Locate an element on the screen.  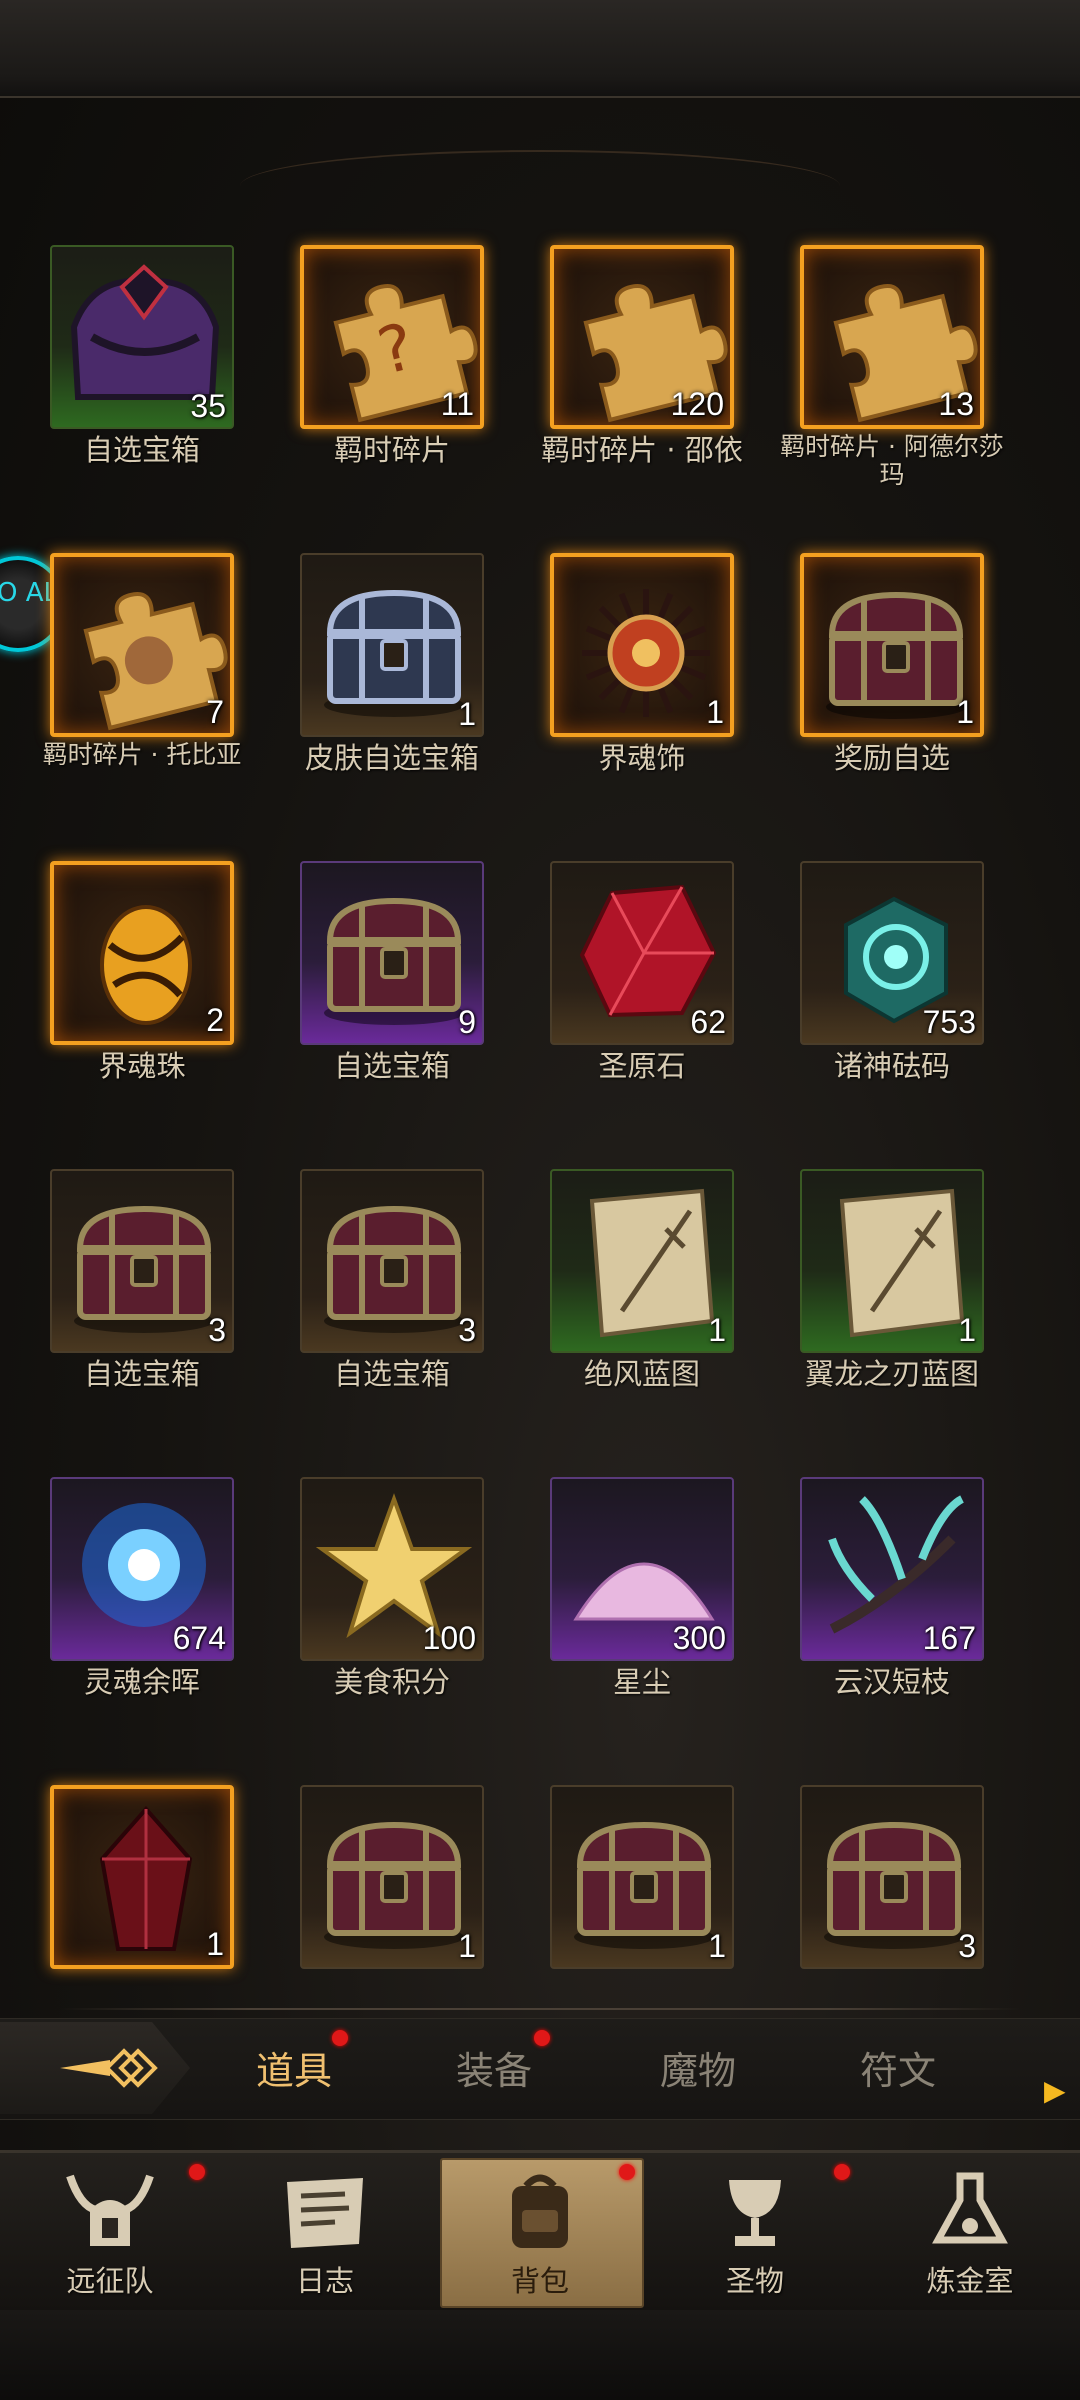
nav-label: 圣物 is located at coordinates (754, 2281).